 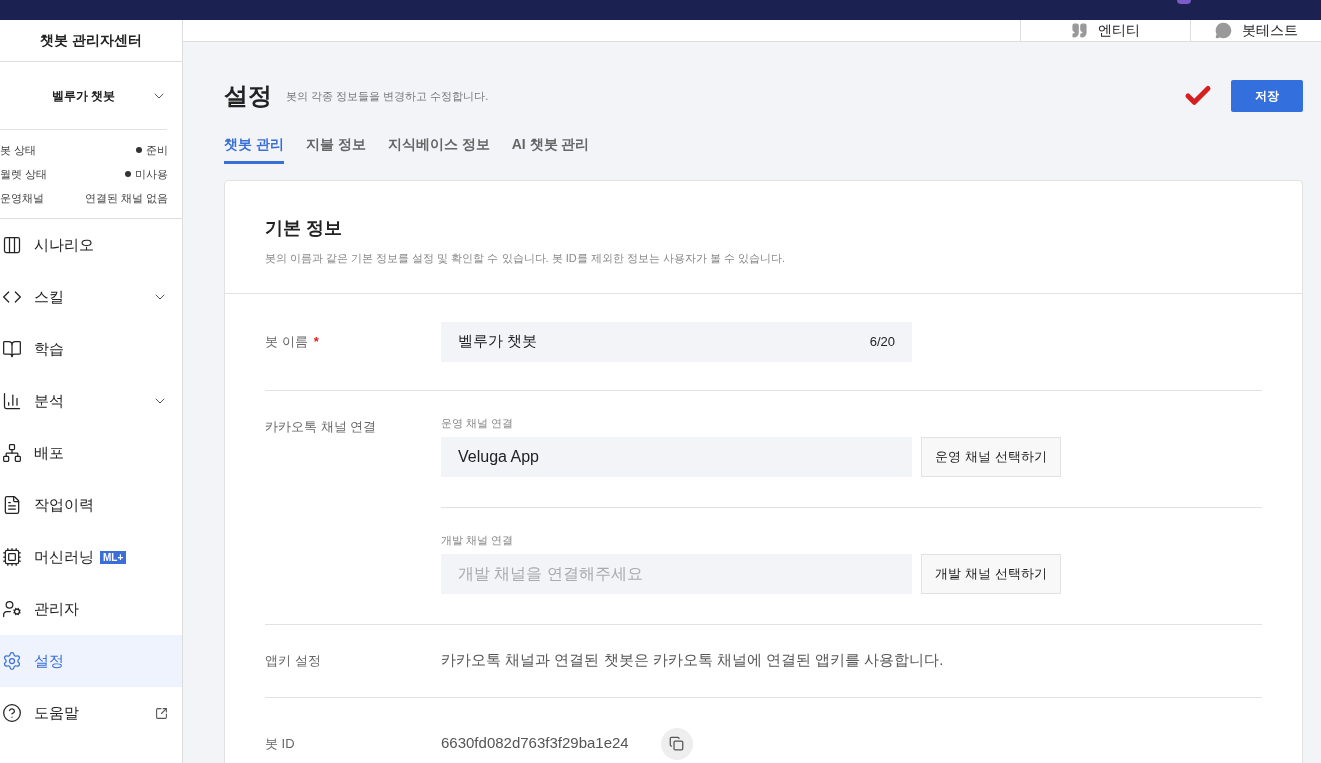 I want to click on sidebar-item: 도움말, so click(x=91, y=713).